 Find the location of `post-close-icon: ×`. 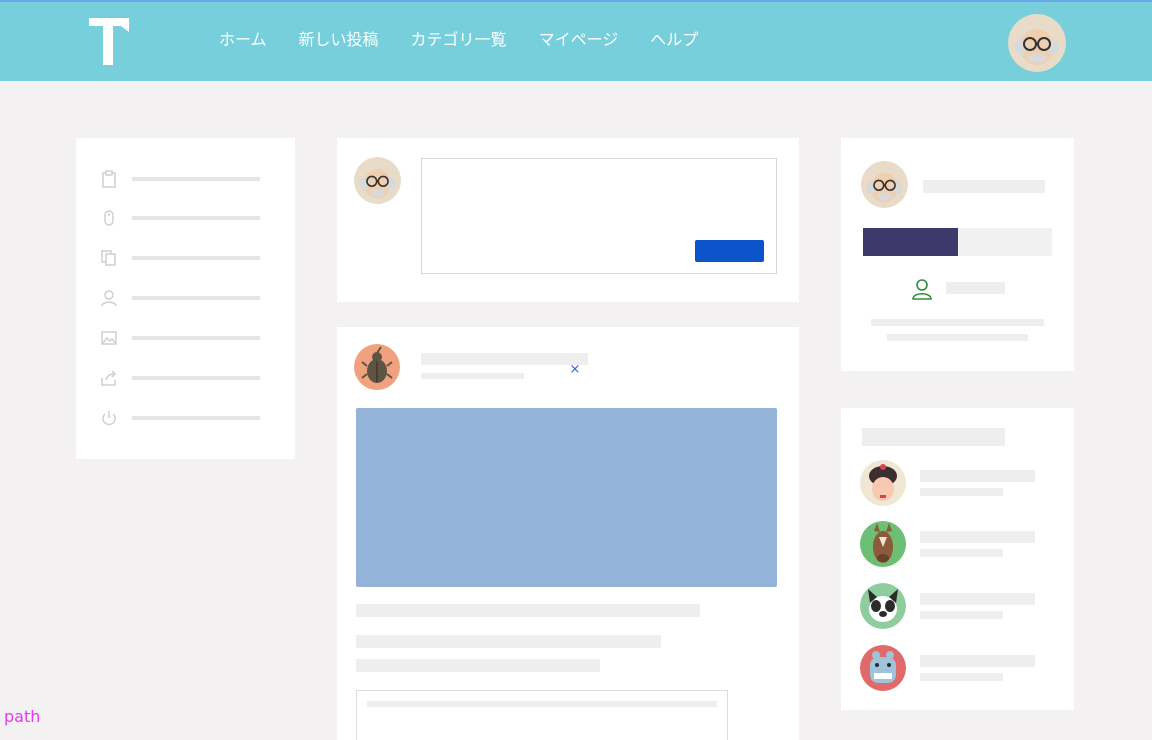

post-close-icon: × is located at coordinates (575, 370).